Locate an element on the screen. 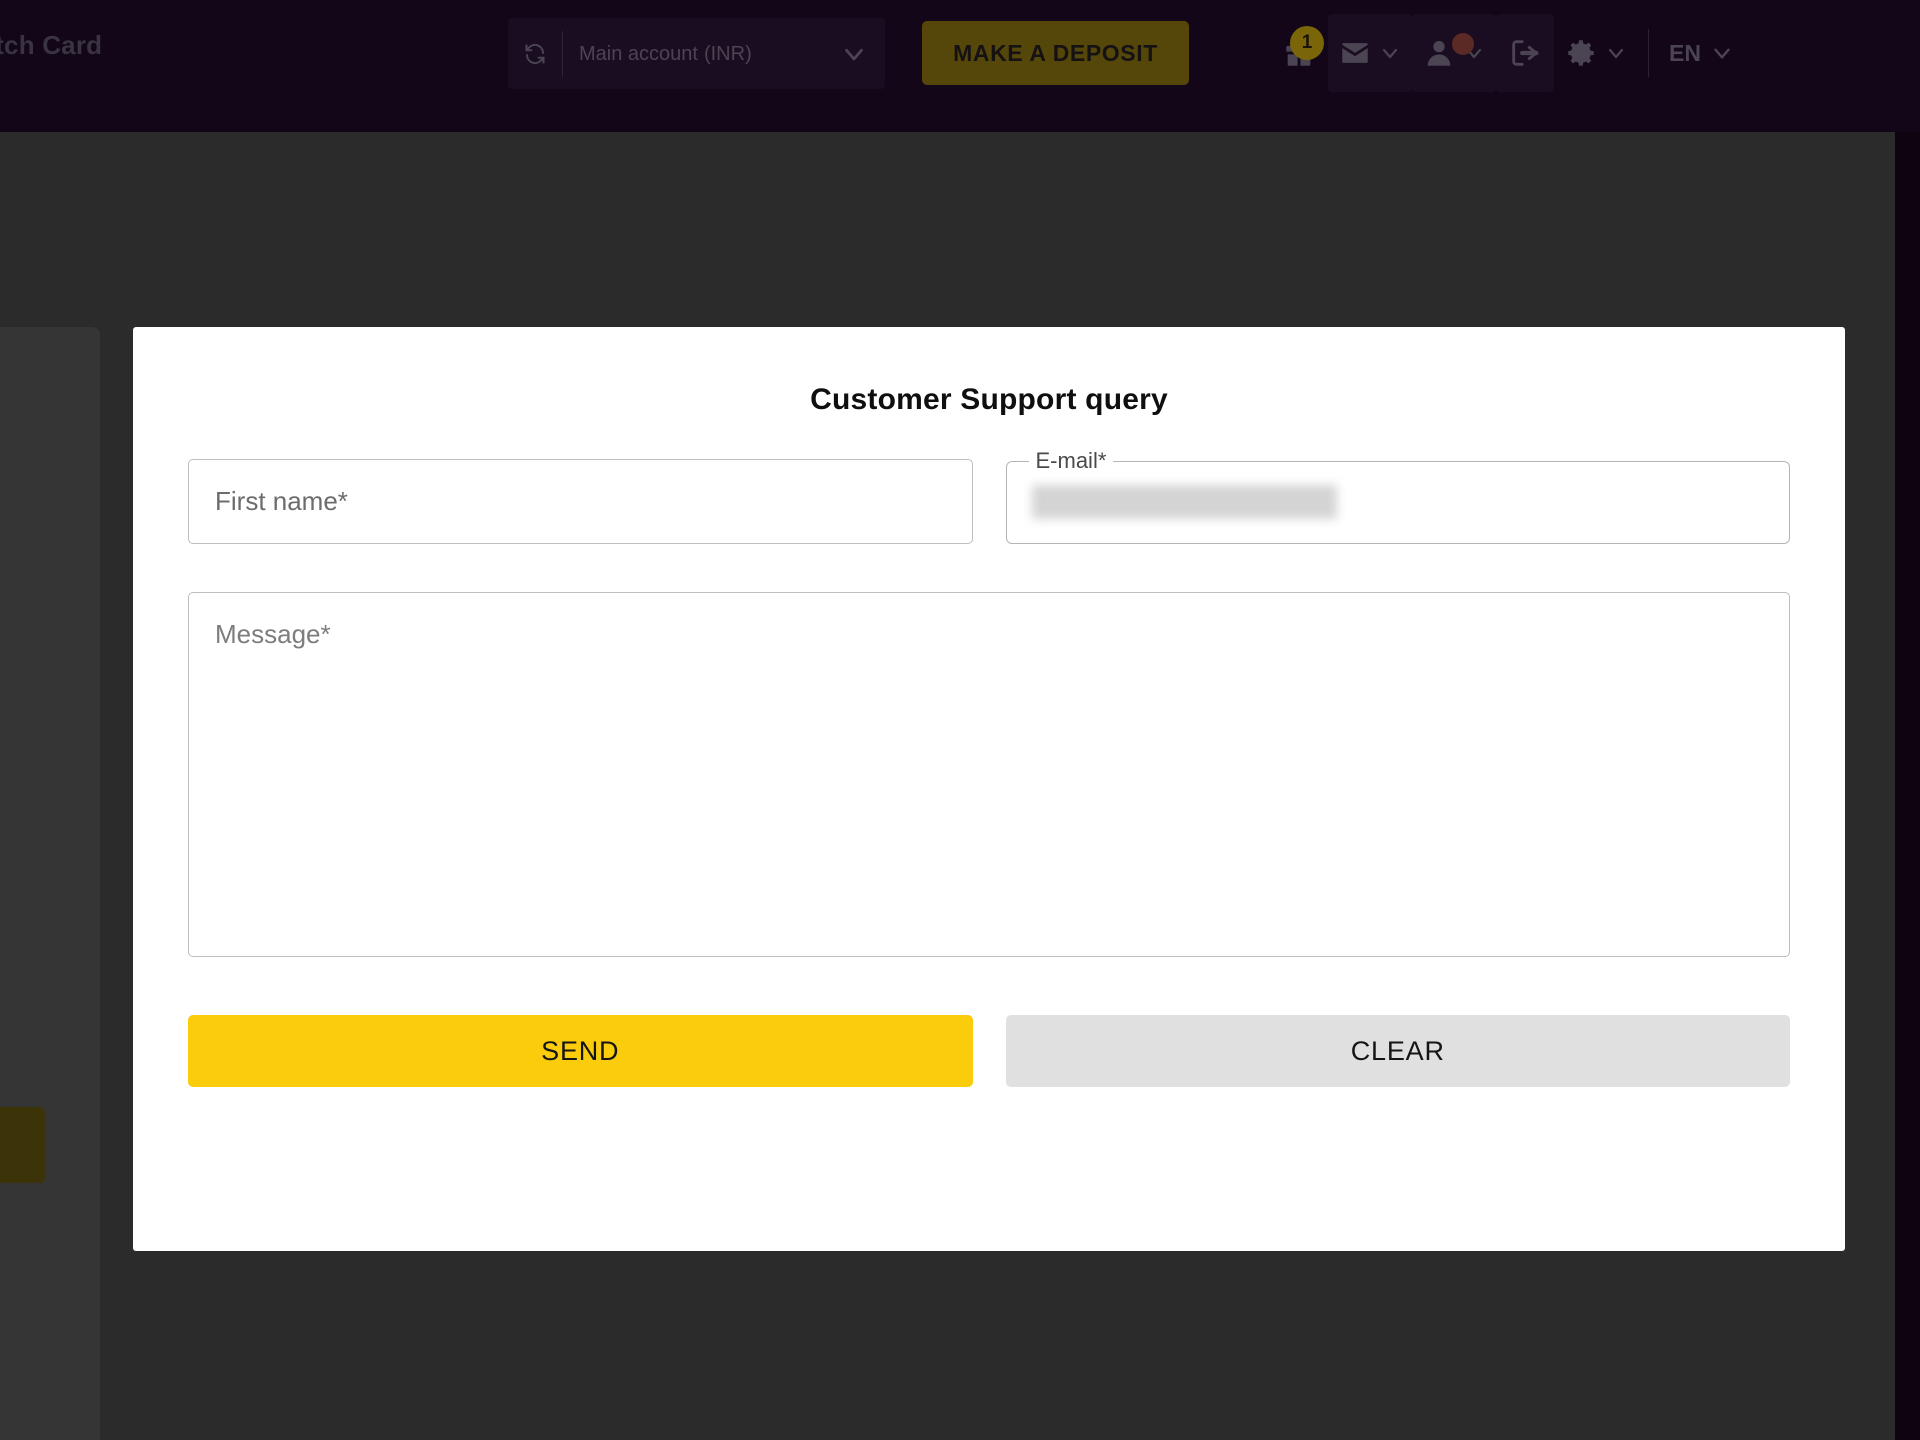 This screenshot has height=1440, width=1920. top-header: Scratch Card Main account(INR) is located at coordinates (960, 66).